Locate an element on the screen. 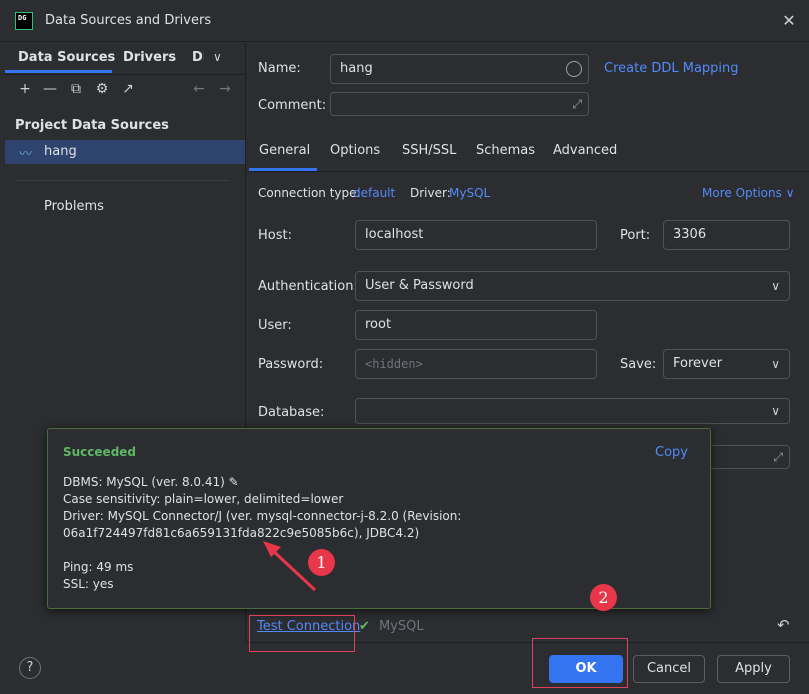 The image size is (809, 694). duplicate-icon: ⧉ is located at coordinates (76, 89).